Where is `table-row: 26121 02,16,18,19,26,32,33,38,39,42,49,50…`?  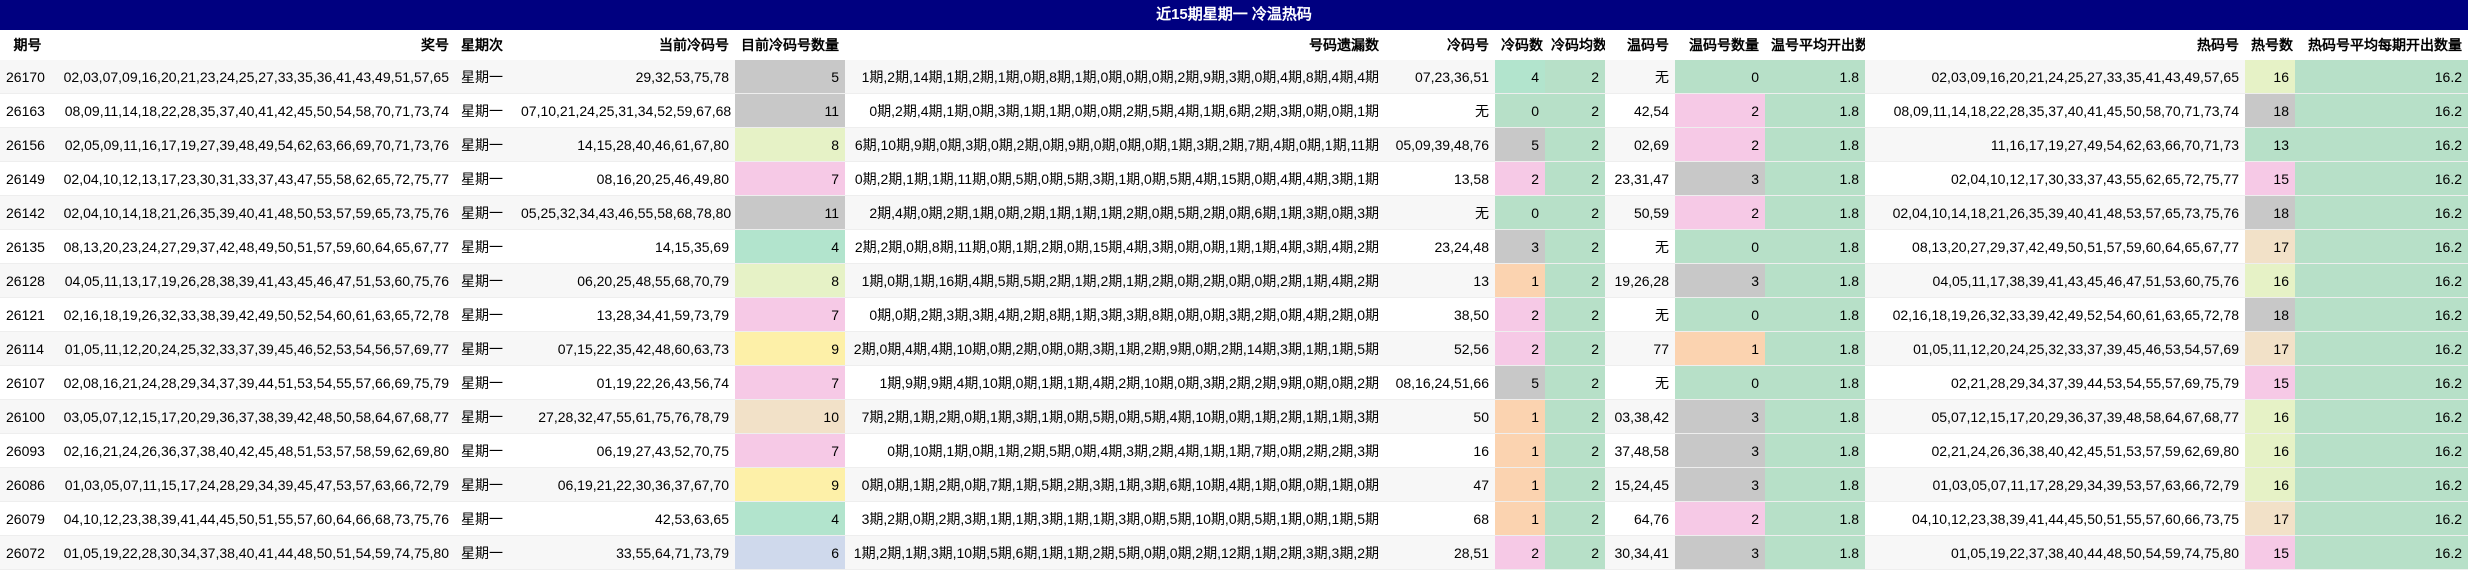 table-row: 26121 02,16,18,19,26,32,33,38,39,42,49,50… is located at coordinates (1234, 314).